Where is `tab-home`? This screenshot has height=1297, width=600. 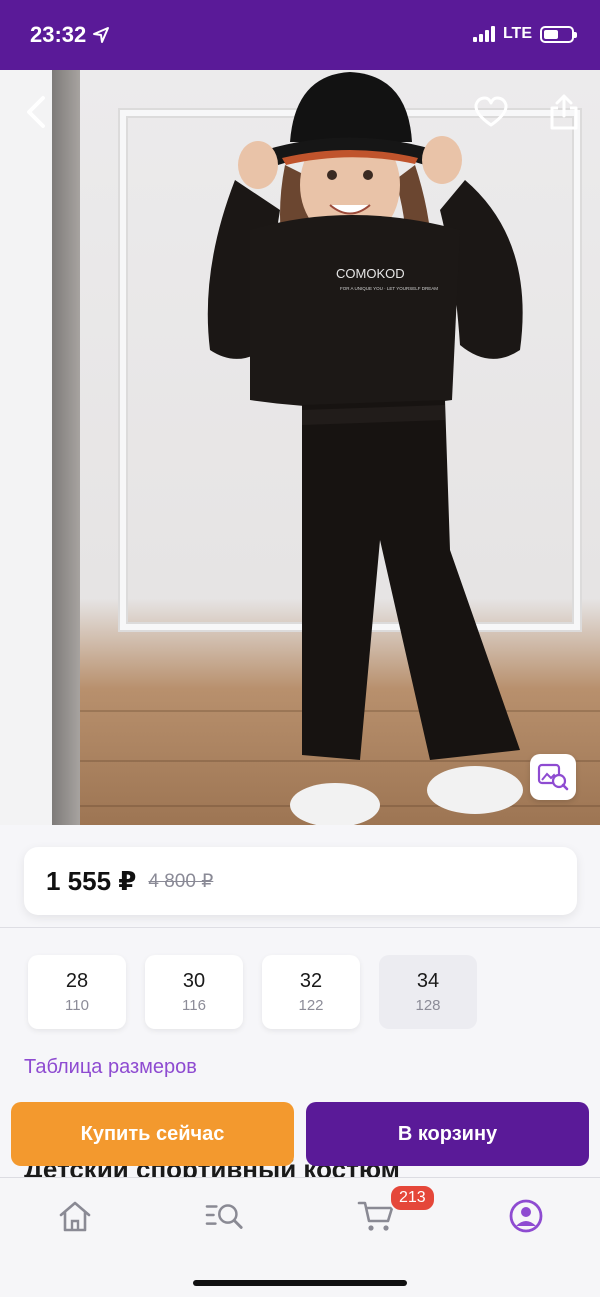
tab-home is located at coordinates (75, 1216).